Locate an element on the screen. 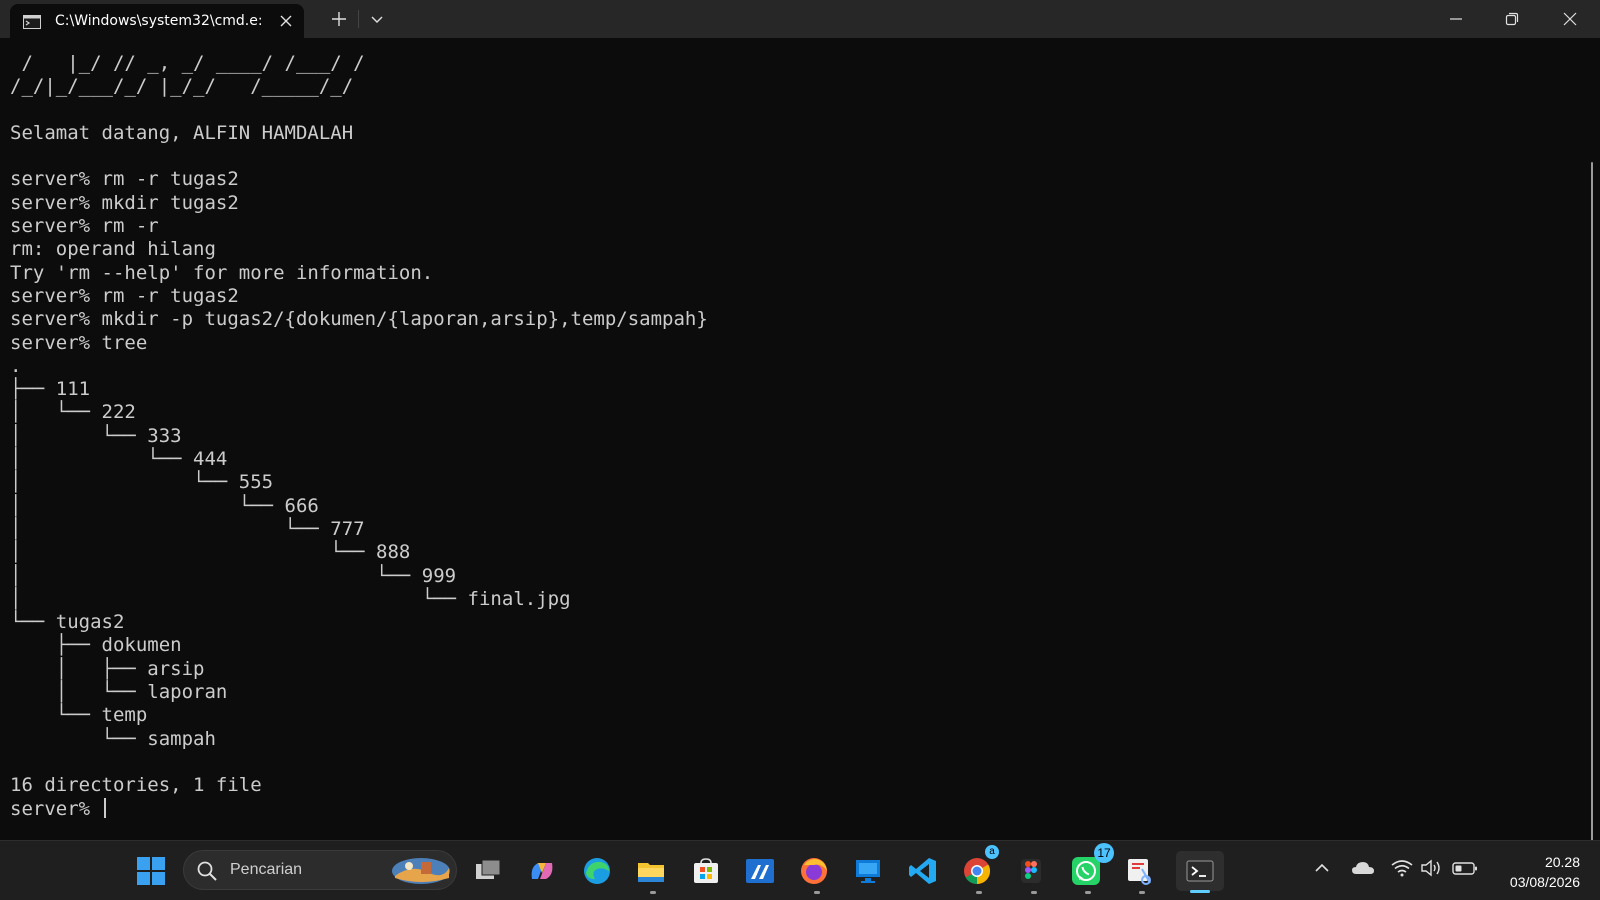 The height and width of the screenshot is (900, 1600). tab-title: C:\Windows\system32\cmd.e: is located at coordinates (159, 21).